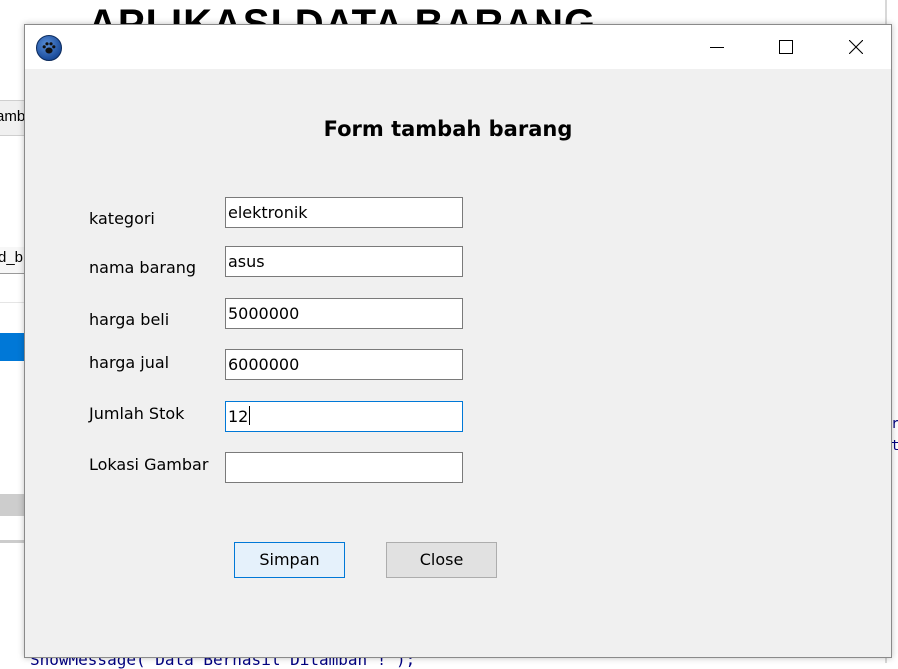 This screenshot has width=898, height=669. Describe the element at coordinates (344, 313) in the screenshot. I see `harga-beli-input: 5000000` at that location.